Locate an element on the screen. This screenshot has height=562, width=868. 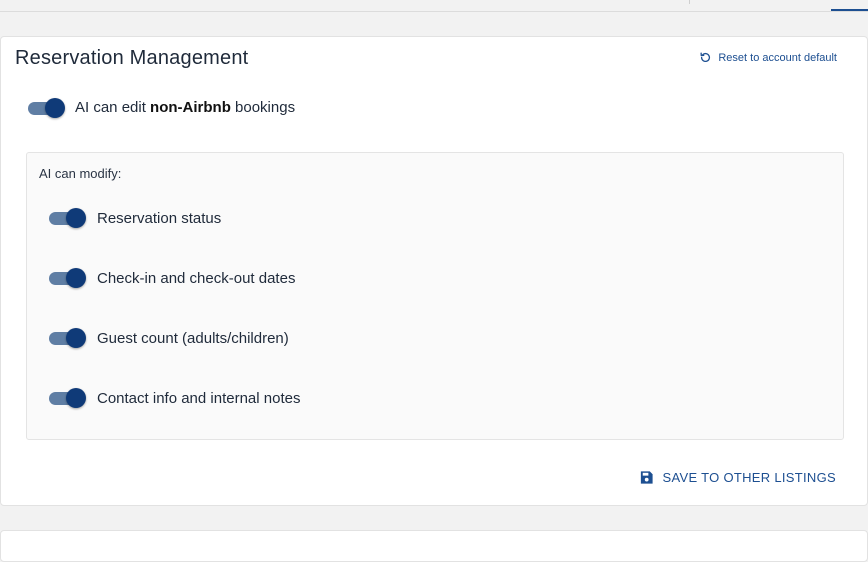
active-tab-indicator is located at coordinates (849, 10).